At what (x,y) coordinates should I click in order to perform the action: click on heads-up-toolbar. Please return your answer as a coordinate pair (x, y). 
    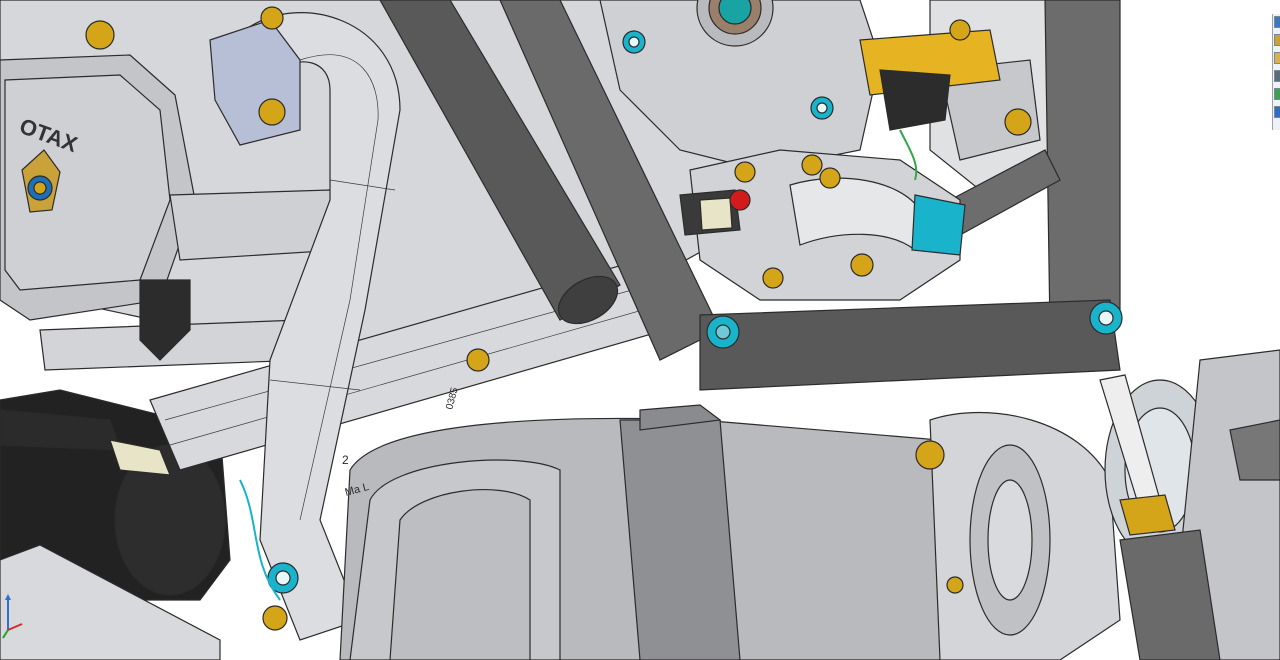
    Looking at the image, I should click on (1276, 72).